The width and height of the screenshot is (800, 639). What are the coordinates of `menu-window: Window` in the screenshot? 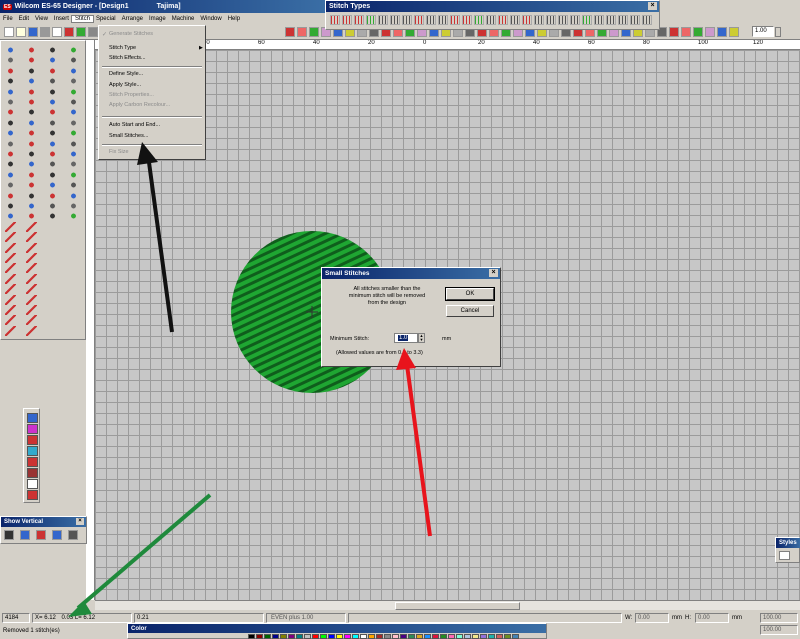 It's located at (210, 19).